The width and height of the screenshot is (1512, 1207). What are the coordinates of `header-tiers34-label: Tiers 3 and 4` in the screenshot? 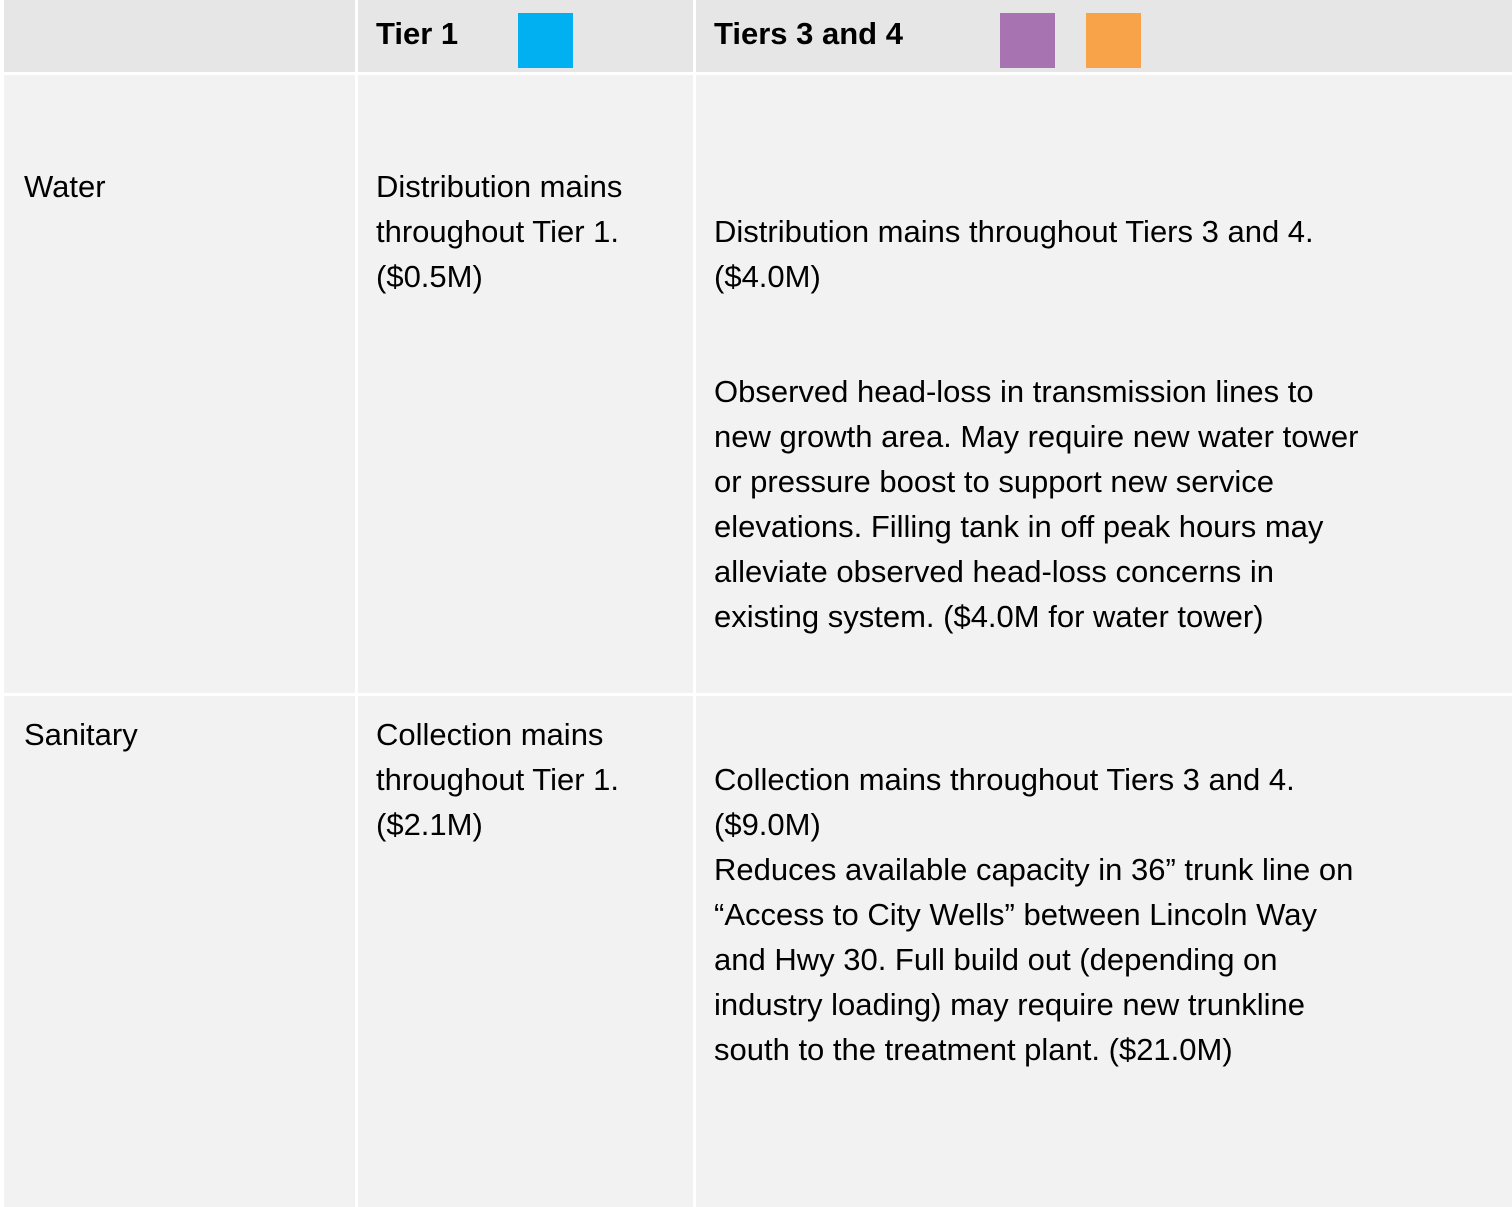 It's located at (808, 33).